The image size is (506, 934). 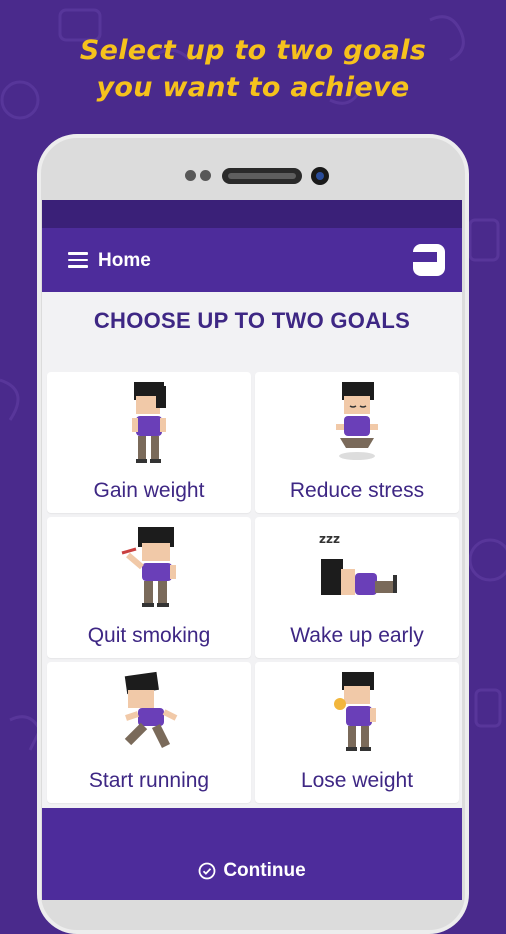 I want to click on status-bar, so click(x=252, y=214).